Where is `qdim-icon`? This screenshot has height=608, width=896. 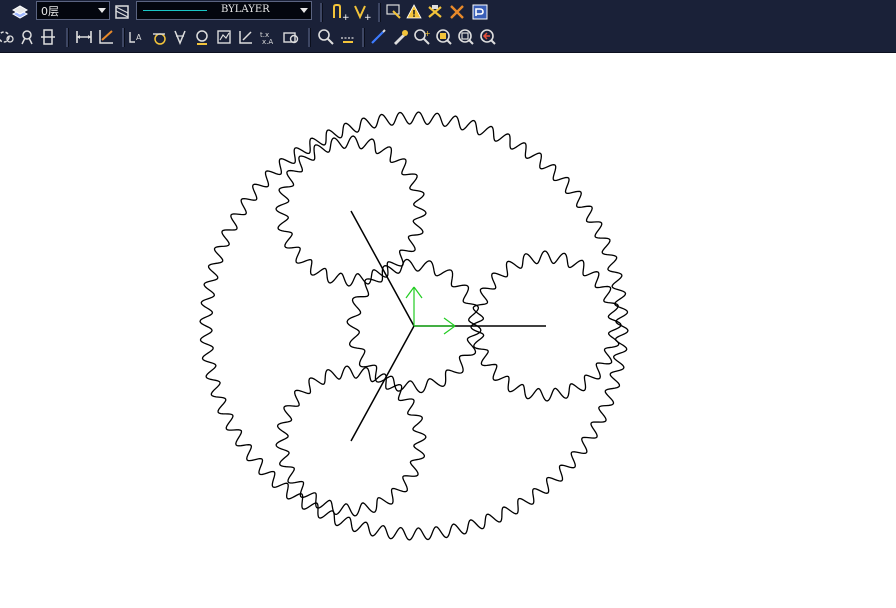 qdim-icon is located at coordinates (246, 37).